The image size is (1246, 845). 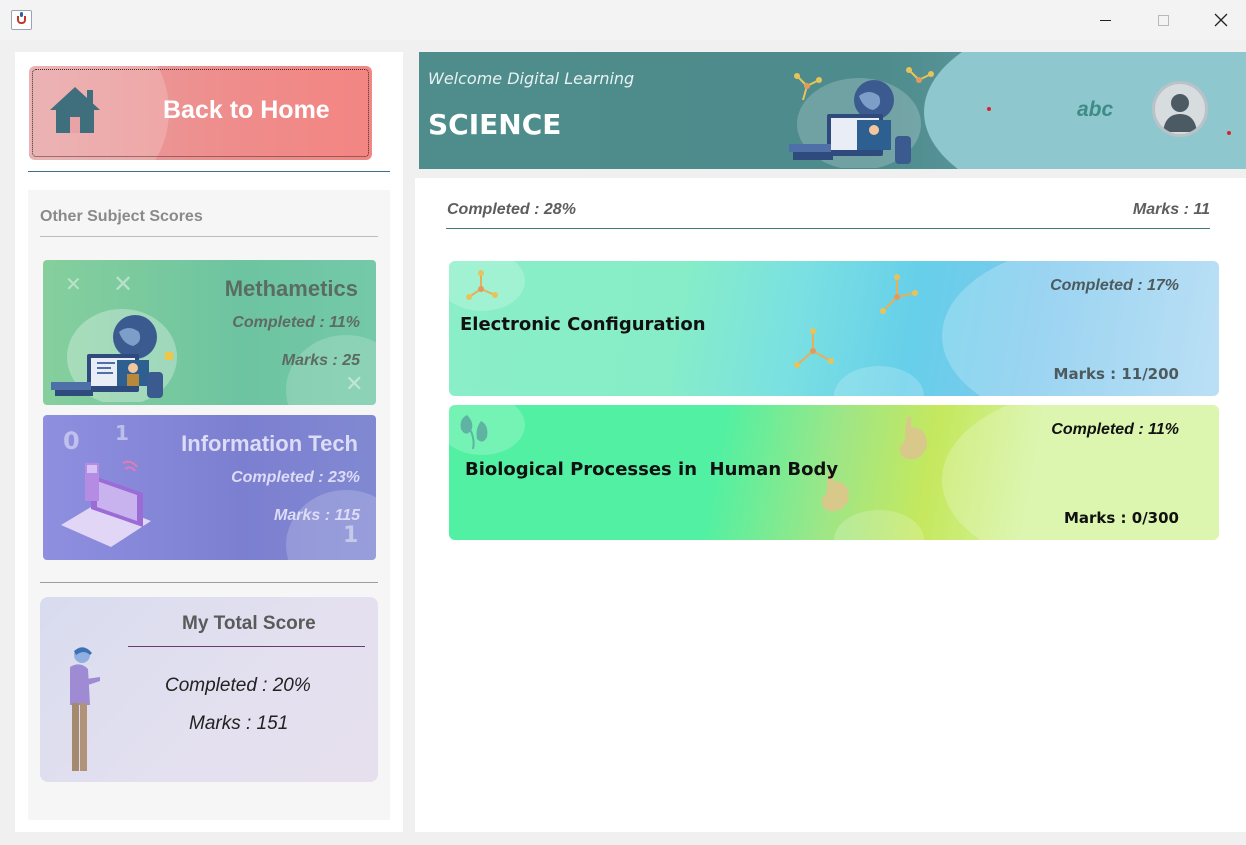 What do you see at coordinates (121, 216) in the screenshot?
I see `other-subject-scores-title: Other Subject Scores` at bounding box center [121, 216].